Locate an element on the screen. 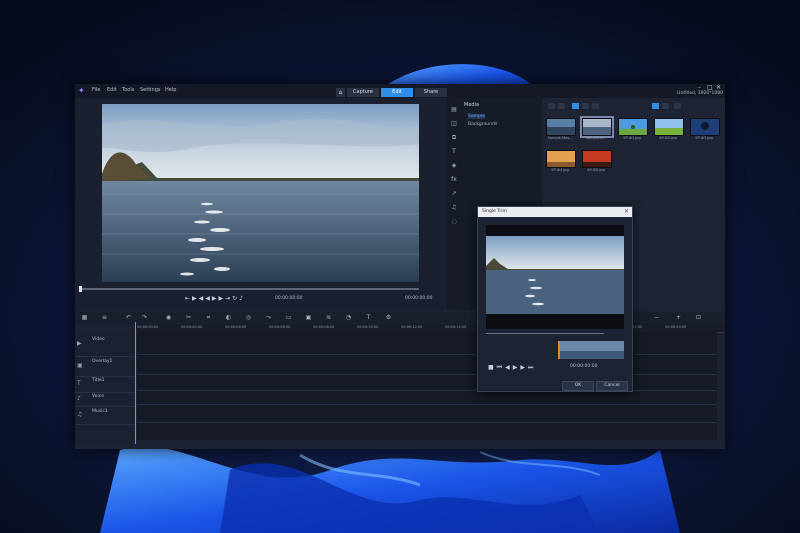 This screenshot has height=533, width=800. scrubber-handle is located at coordinates (80, 289).